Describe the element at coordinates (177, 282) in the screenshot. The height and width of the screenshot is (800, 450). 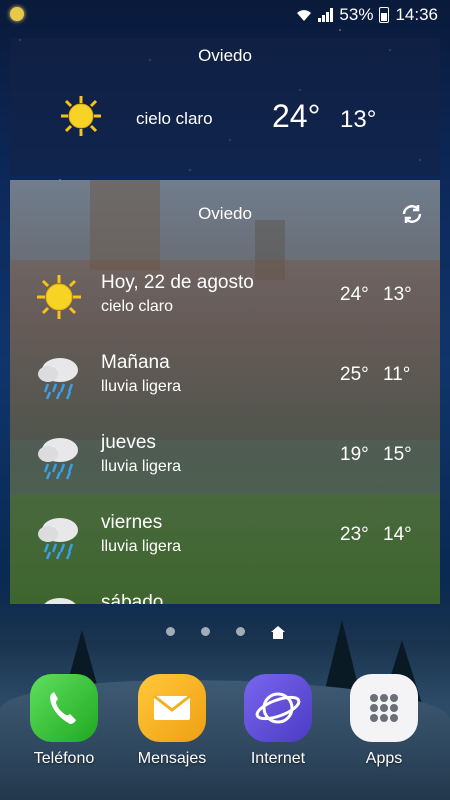
I see `forecast-day: Hoy, 22 de agosto` at that location.